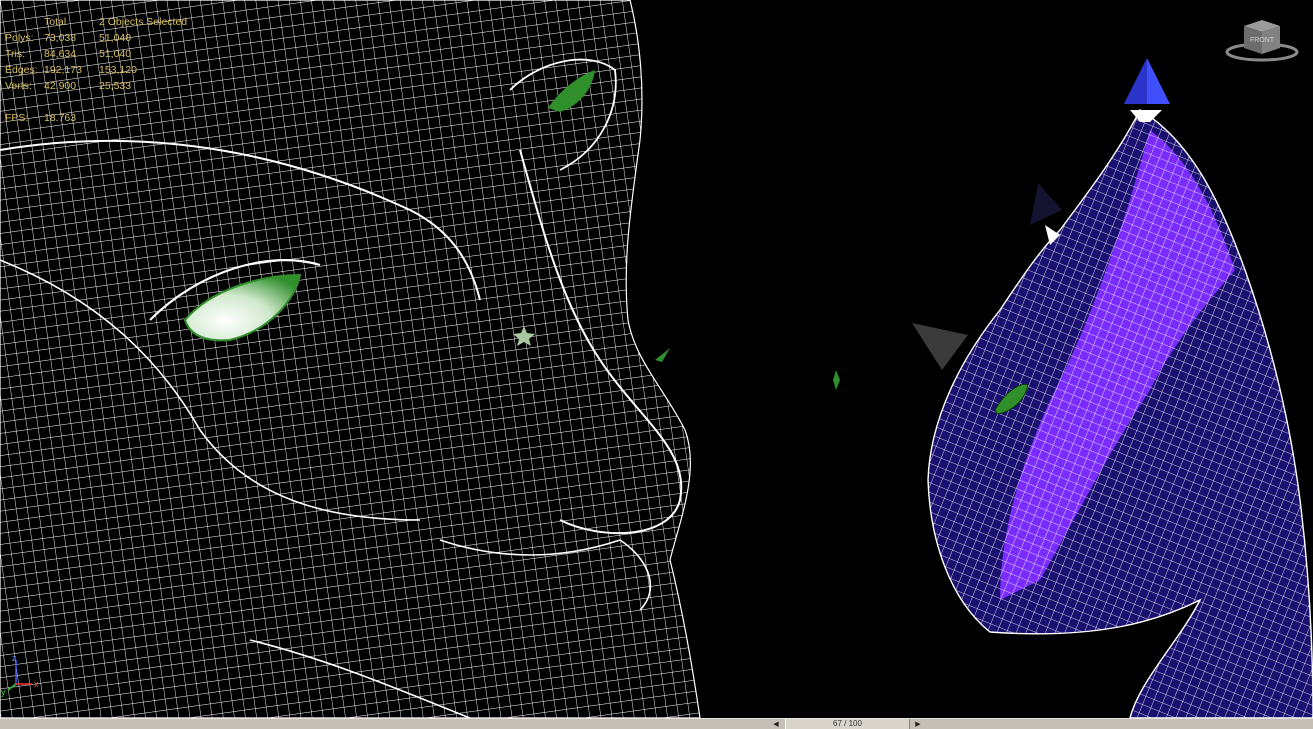 The image size is (1313, 729). What do you see at coordinates (847, 723) in the screenshot?
I see `time-slider-label: 67 / 100` at bounding box center [847, 723].